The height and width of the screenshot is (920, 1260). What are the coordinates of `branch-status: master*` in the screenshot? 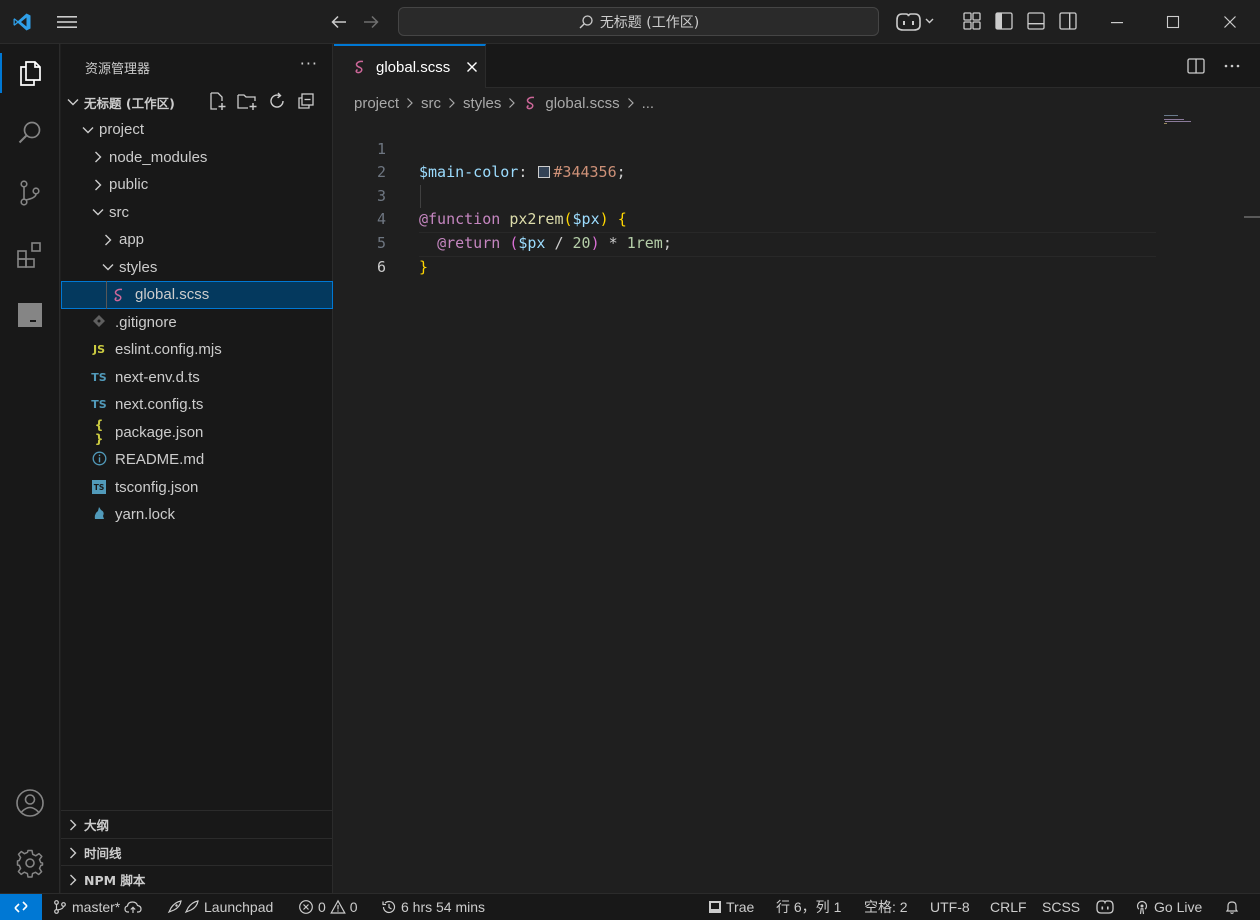 It's located at (97, 907).